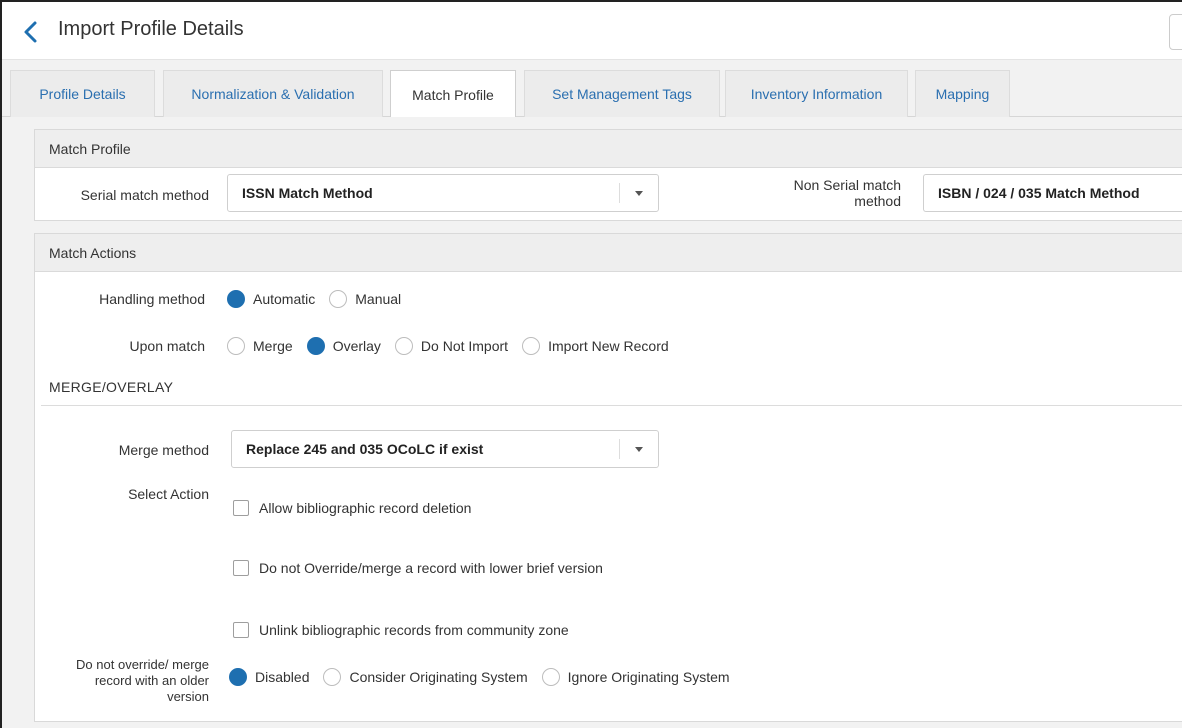 The width and height of the screenshot is (1182, 728). Describe the element at coordinates (1039, 193) in the screenshot. I see `non-serial-match-value: ISBN / 024 / 035 Match Method` at that location.